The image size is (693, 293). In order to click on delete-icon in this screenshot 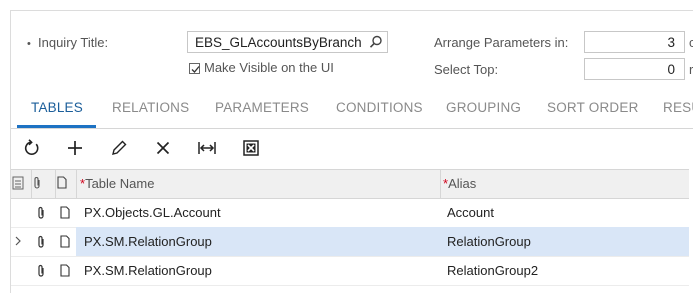, I will do `click(163, 148)`.